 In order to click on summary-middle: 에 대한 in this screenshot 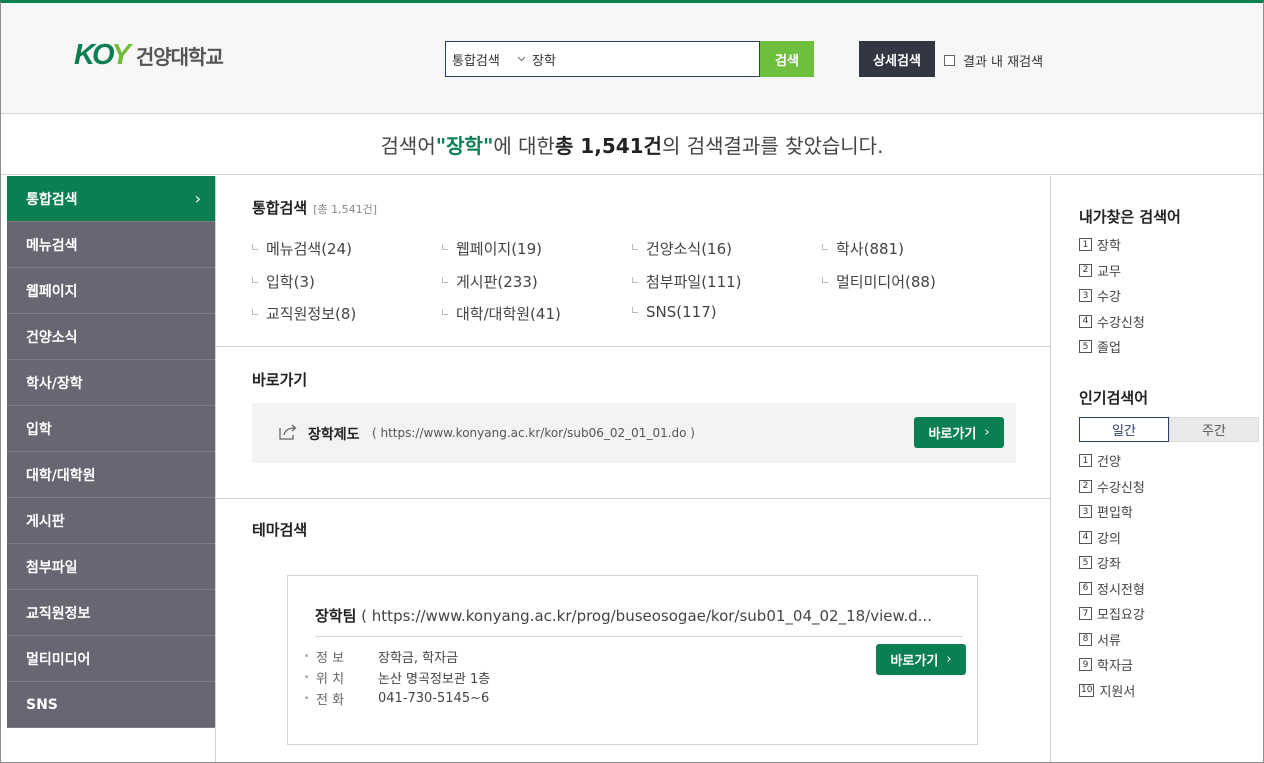, I will do `click(524, 146)`.